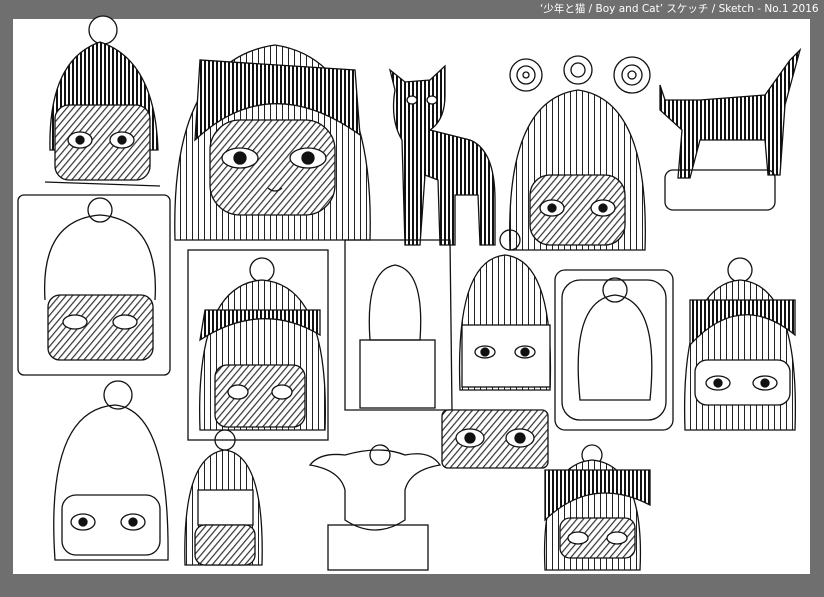 The height and width of the screenshot is (597, 824). I want to click on sketch-striped-cat, so click(442, 155).